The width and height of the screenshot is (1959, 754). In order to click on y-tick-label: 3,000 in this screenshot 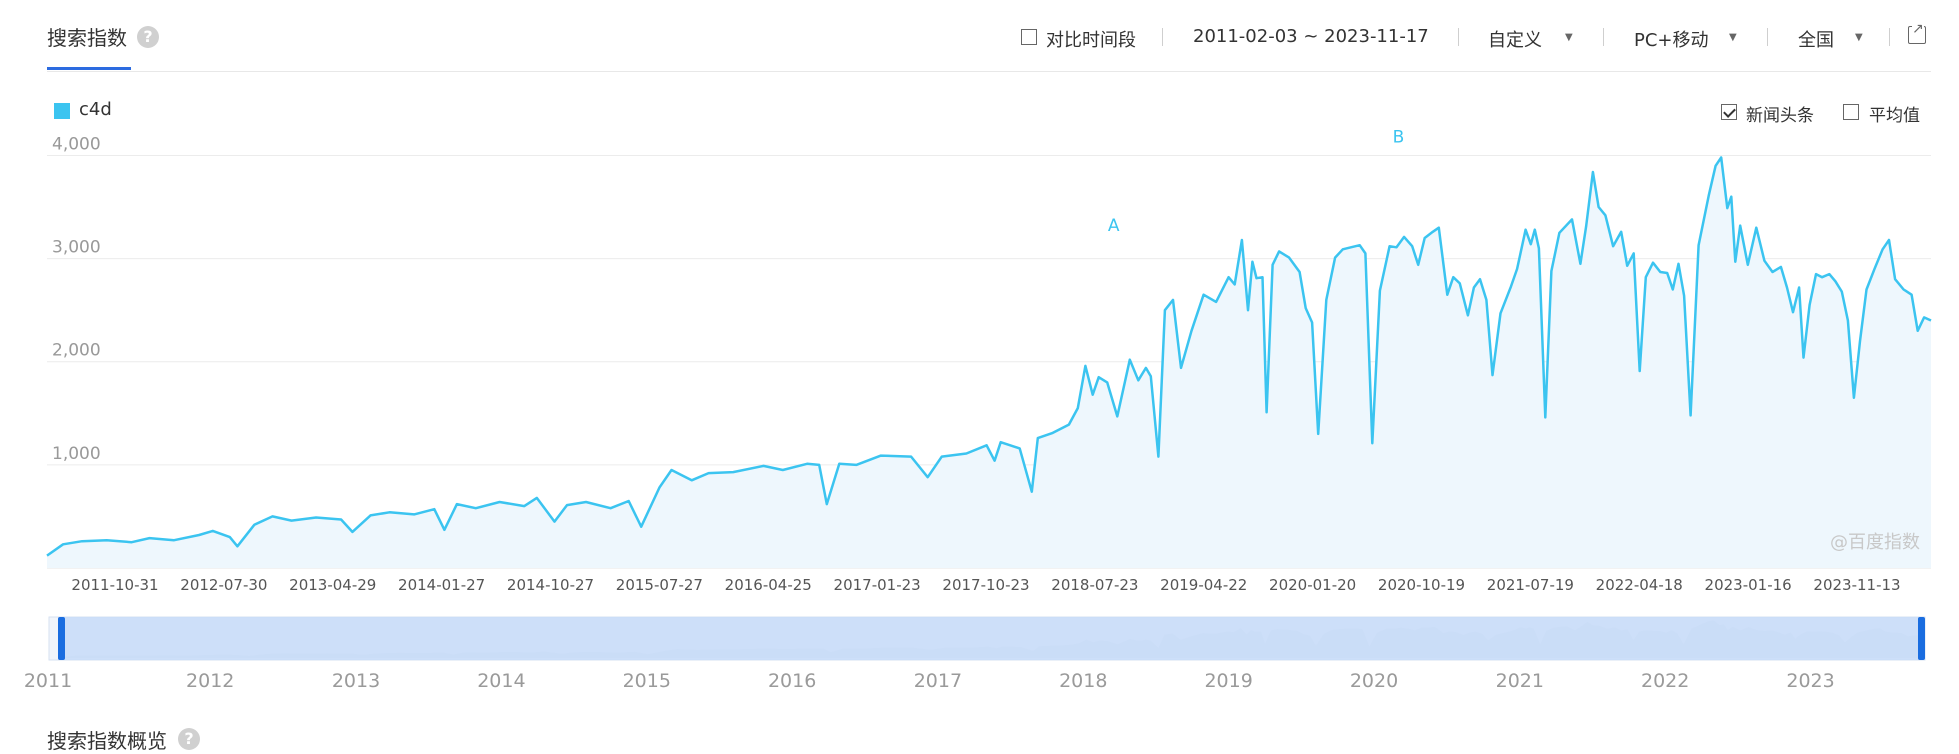, I will do `click(76, 248)`.